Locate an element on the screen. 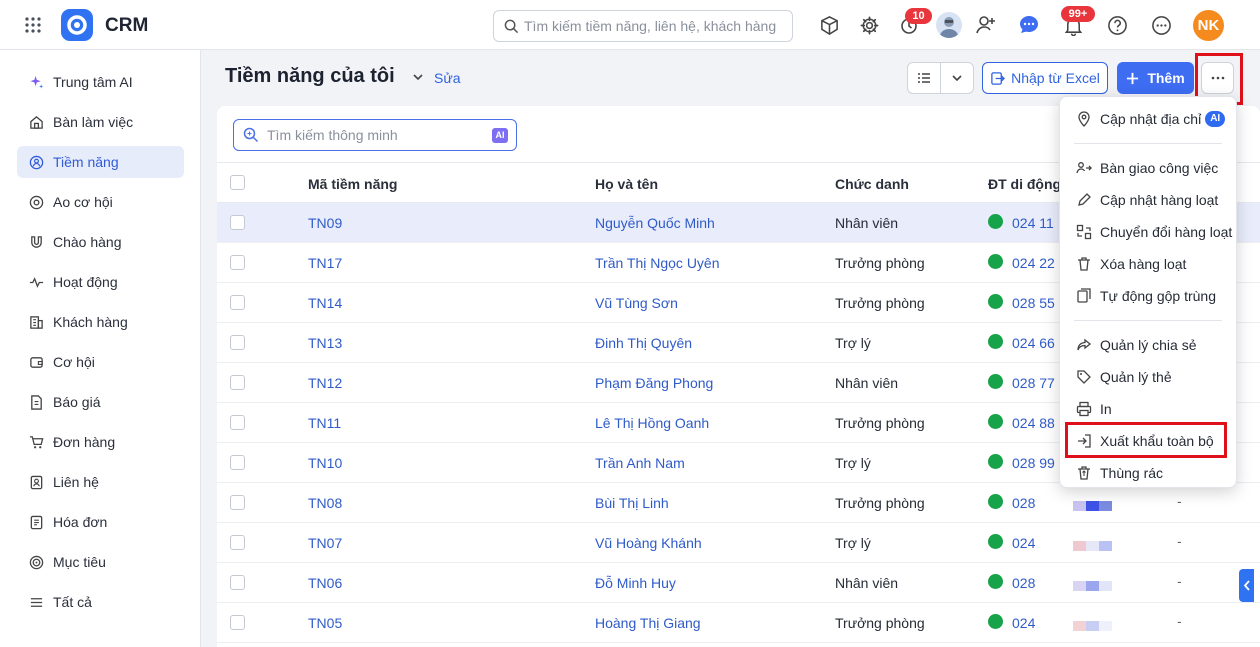  smart-search: AI is located at coordinates (375, 135).